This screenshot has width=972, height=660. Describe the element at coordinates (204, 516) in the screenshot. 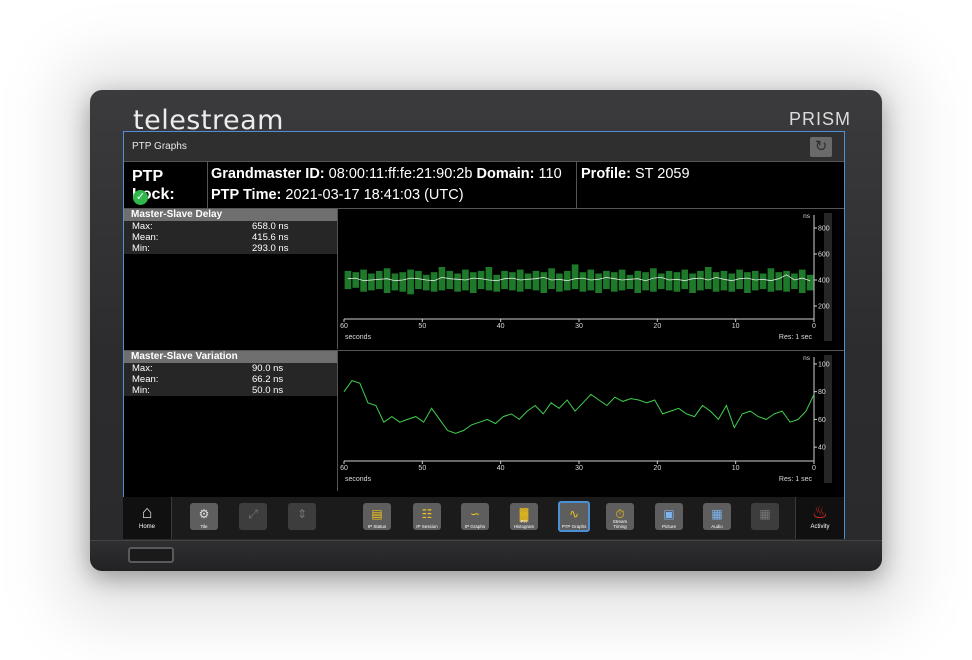

I see `tile-button: ⚙ Tile` at that location.